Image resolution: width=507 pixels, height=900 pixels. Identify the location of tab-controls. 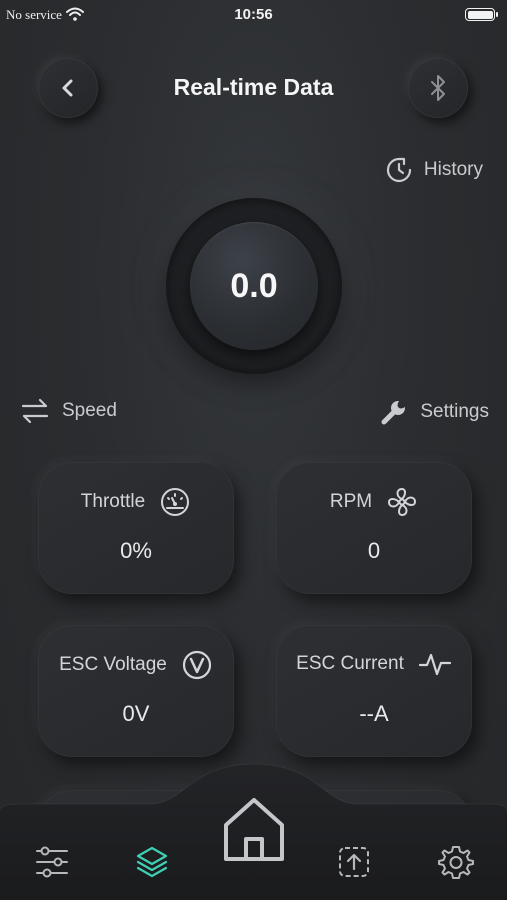
(52, 862).